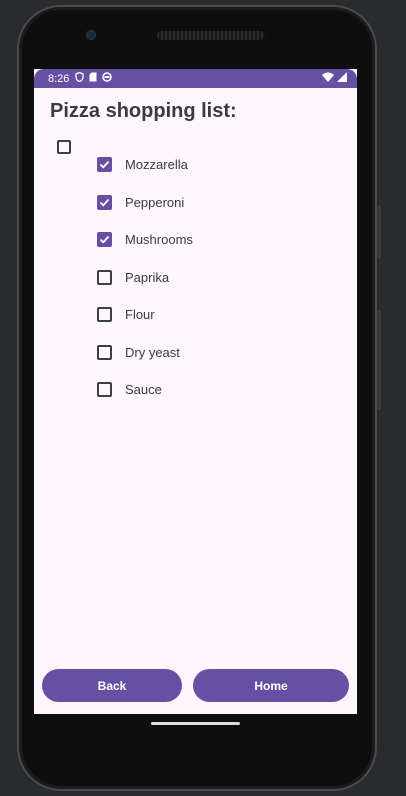 This screenshot has width=406, height=796. Describe the element at coordinates (59, 78) in the screenshot. I see `status-time: 8:26` at that location.